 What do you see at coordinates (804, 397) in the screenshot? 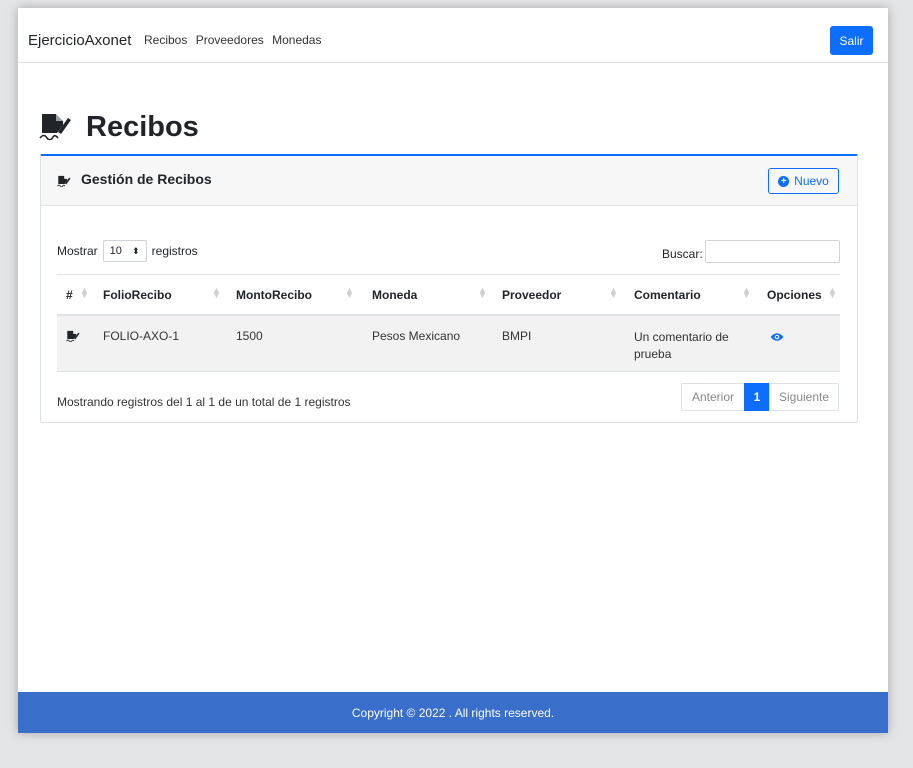
I see `next-page-button: Siguiente` at bounding box center [804, 397].